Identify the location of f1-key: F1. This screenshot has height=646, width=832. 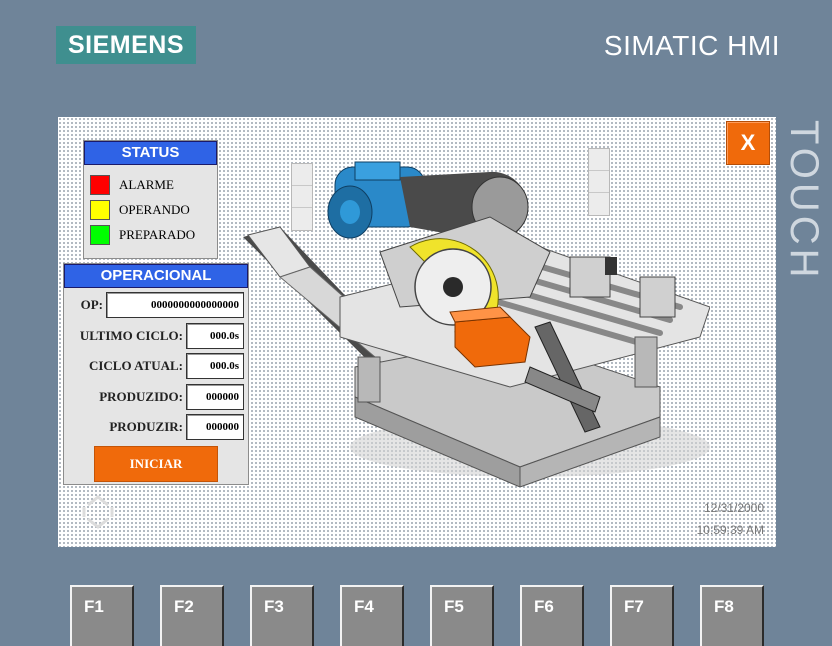
(102, 615).